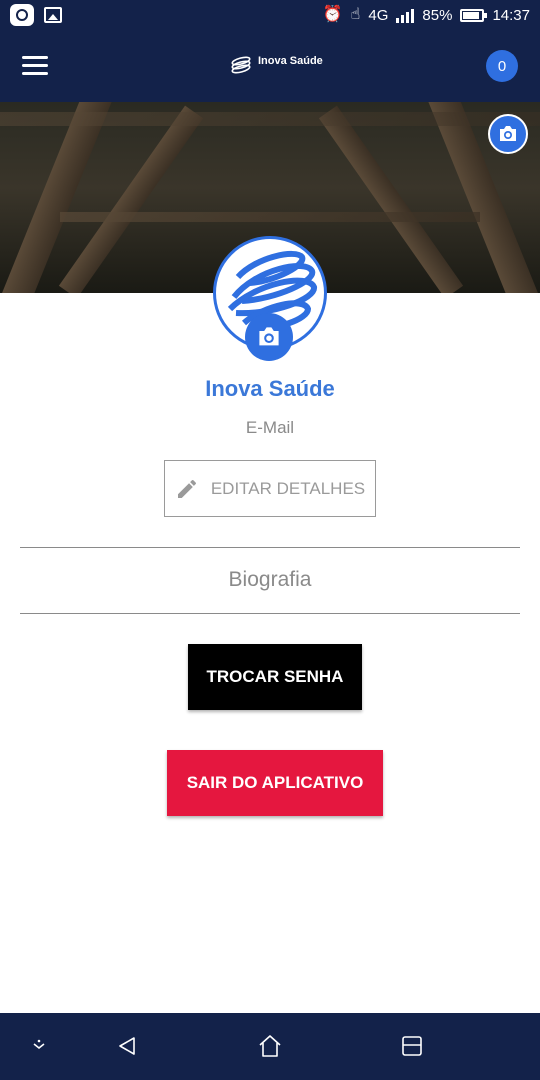 The height and width of the screenshot is (1080, 540). I want to click on profile-name: Inova Saúde, so click(270, 388).